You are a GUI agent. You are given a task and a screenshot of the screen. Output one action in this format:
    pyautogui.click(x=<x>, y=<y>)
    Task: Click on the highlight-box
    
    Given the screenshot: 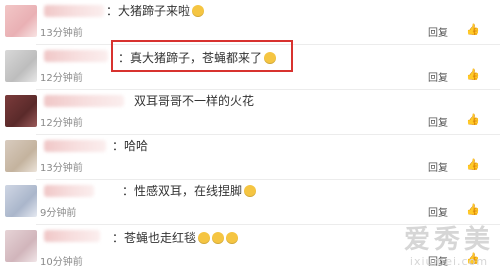 What is the action you would take?
    pyautogui.click(x=202, y=56)
    